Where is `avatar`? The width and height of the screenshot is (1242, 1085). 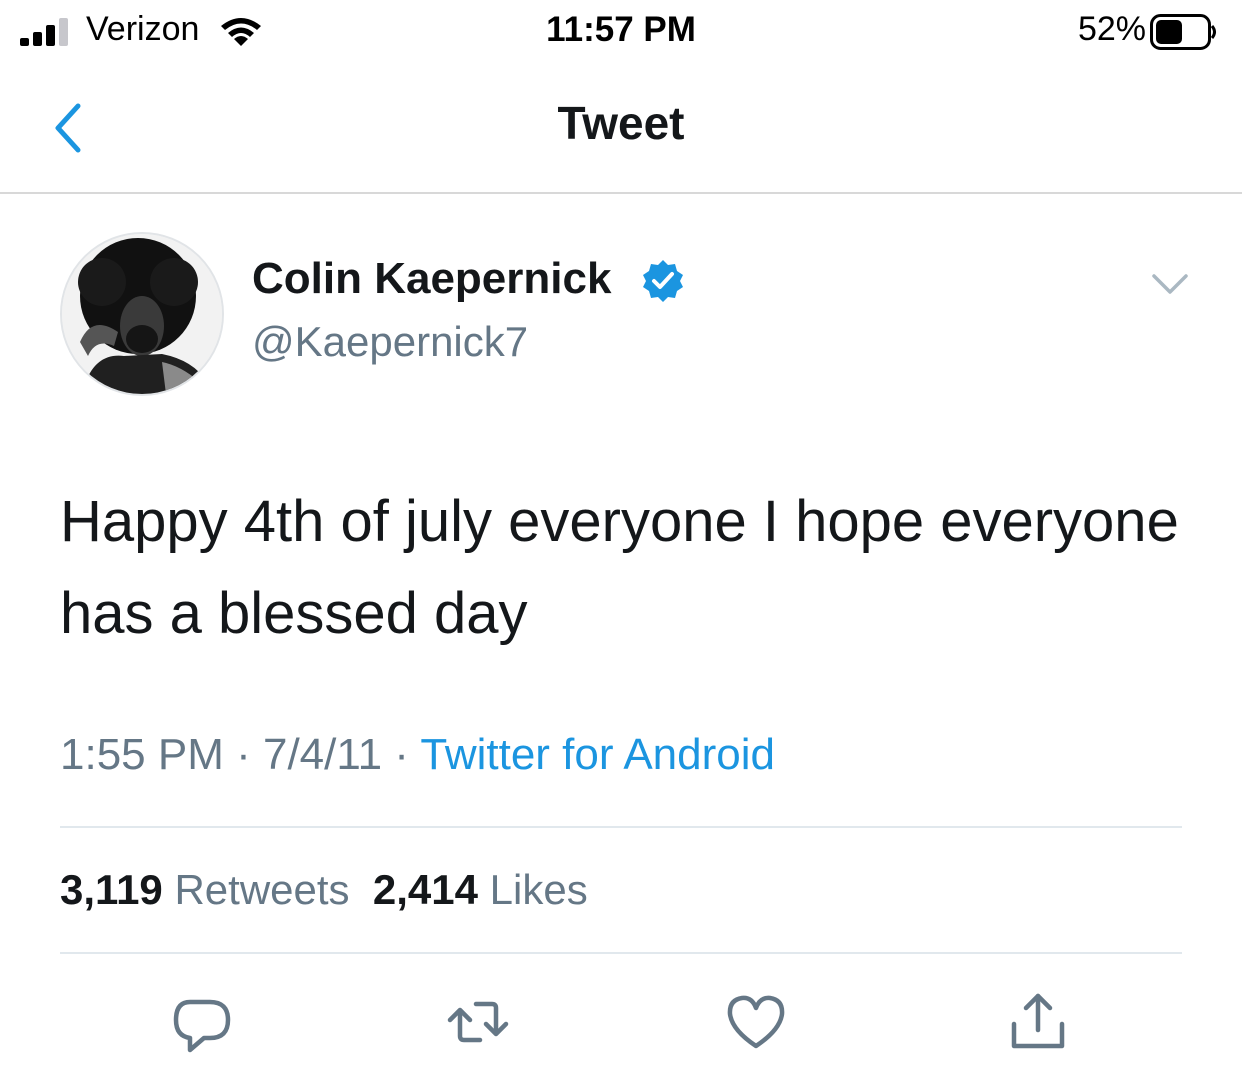 avatar is located at coordinates (142, 314).